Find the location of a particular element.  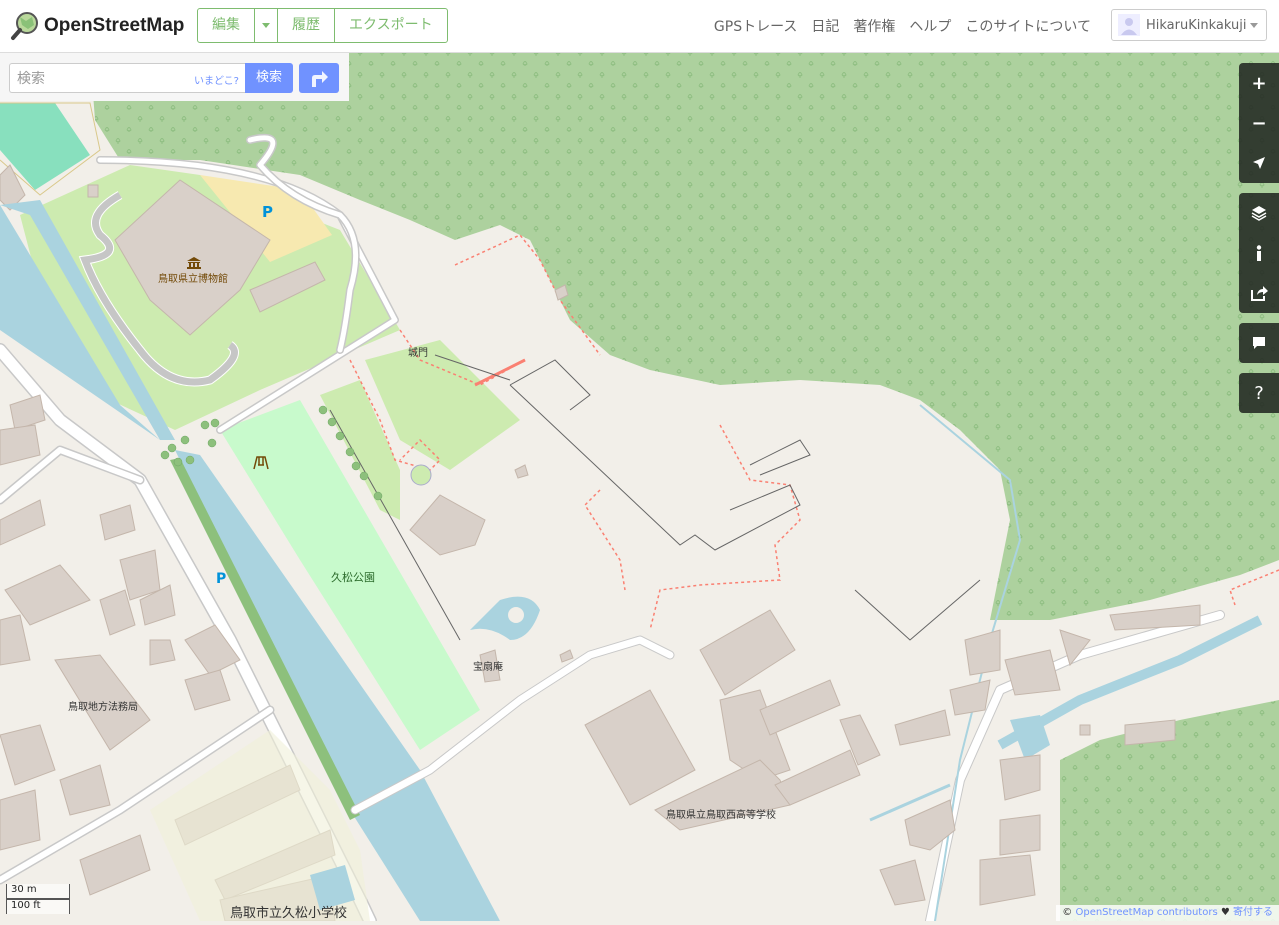

layers-icon is located at coordinates (1259, 213).